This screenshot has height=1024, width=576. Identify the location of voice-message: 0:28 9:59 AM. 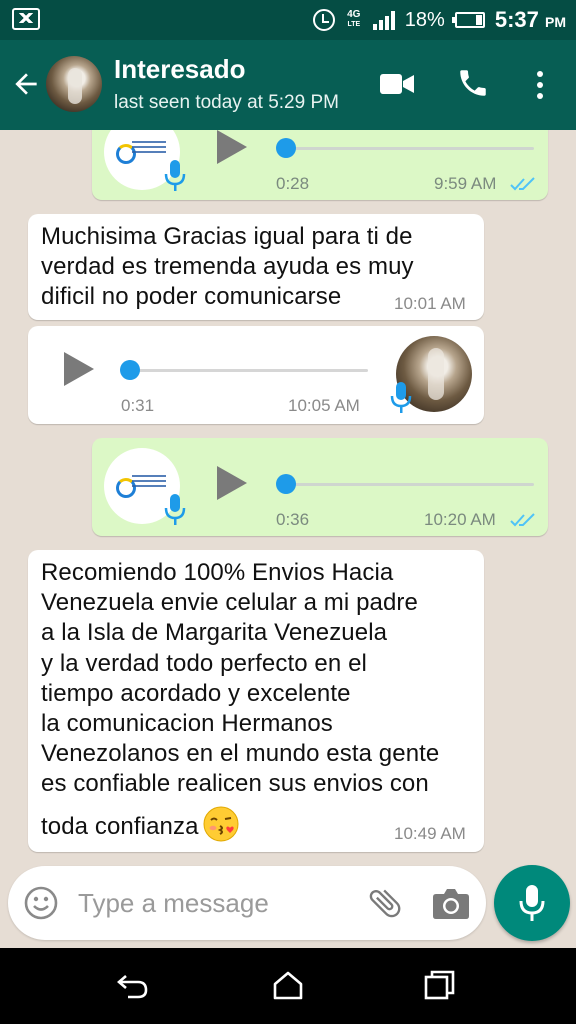
(320, 165).